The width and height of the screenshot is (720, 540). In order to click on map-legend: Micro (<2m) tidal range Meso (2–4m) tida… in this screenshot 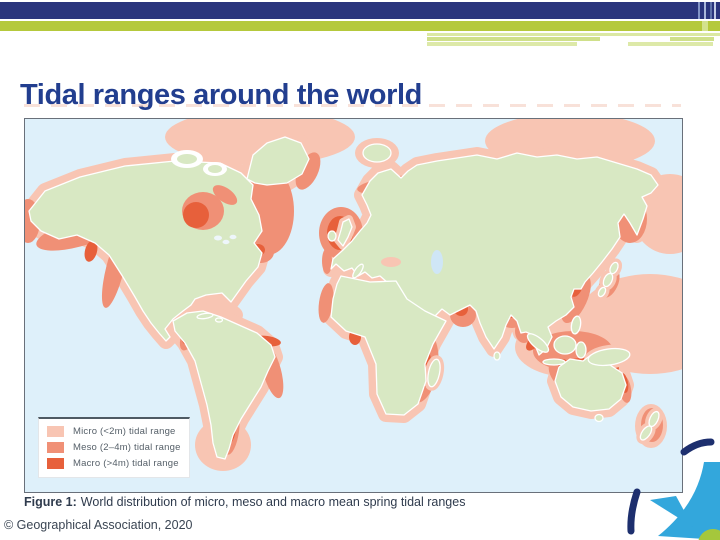, I will do `click(114, 447)`.